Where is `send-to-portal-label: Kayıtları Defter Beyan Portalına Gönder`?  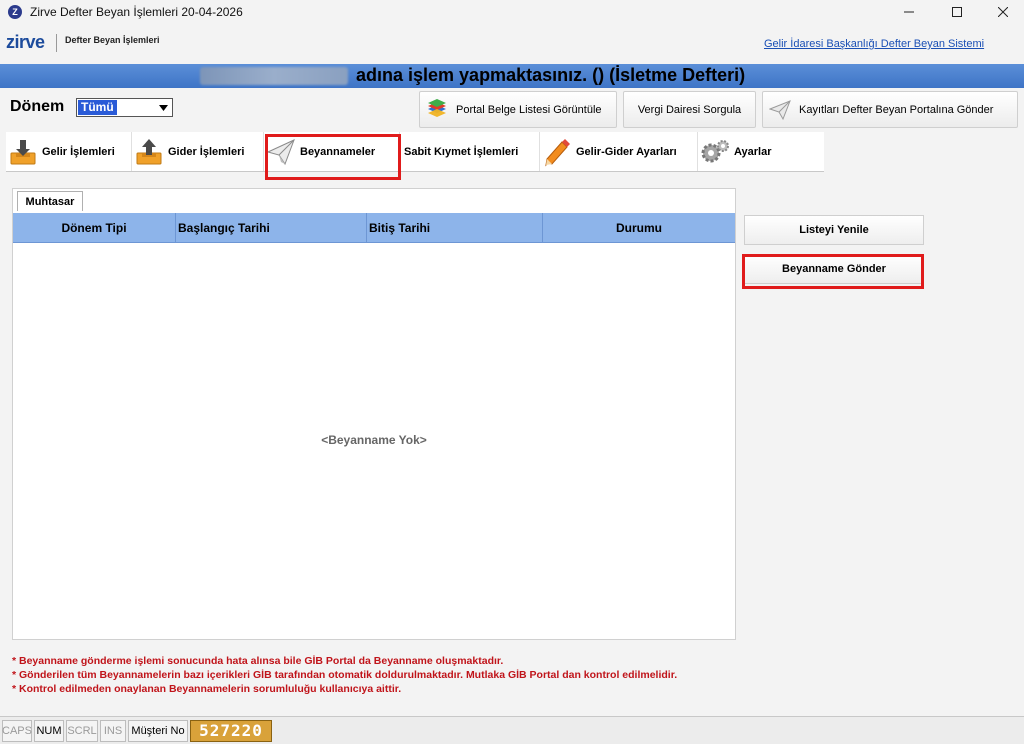
send-to-portal-label: Kayıtları Defter Beyan Portalına Gönder is located at coordinates (896, 109).